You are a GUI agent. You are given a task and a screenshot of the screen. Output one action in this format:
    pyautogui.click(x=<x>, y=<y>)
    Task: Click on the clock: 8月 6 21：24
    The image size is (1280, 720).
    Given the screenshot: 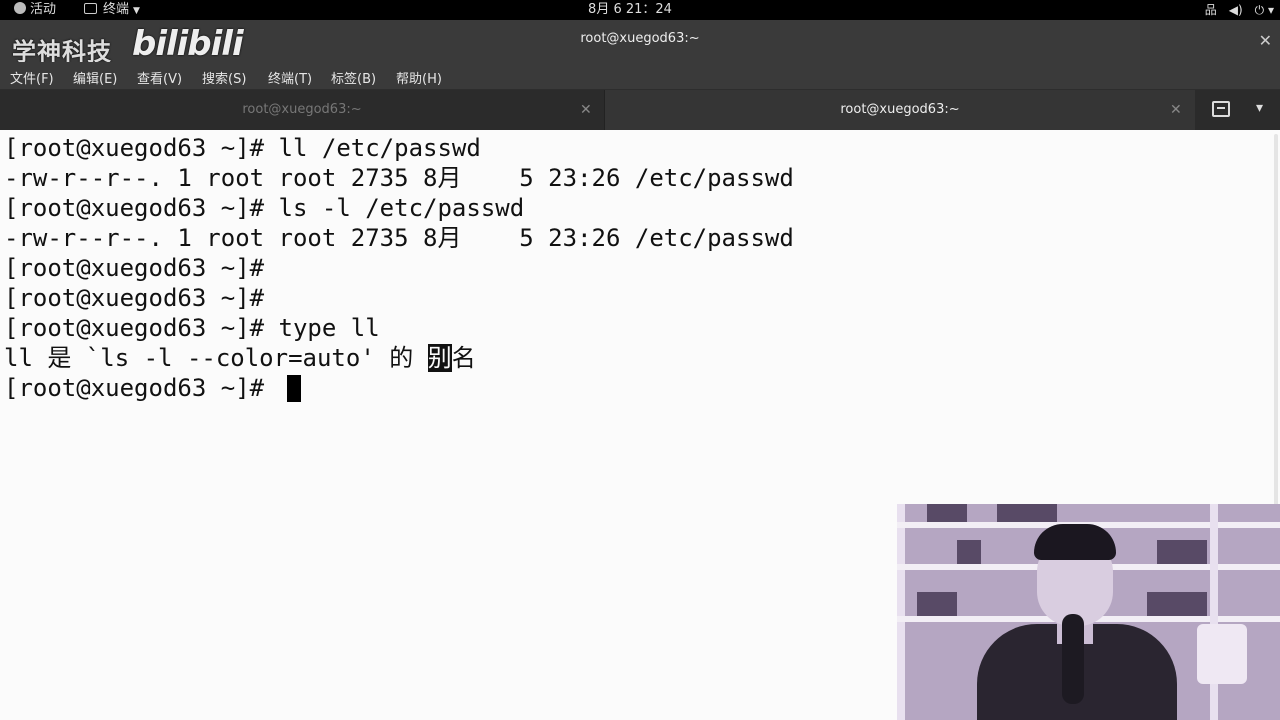 What is the action you would take?
    pyautogui.click(x=630, y=10)
    